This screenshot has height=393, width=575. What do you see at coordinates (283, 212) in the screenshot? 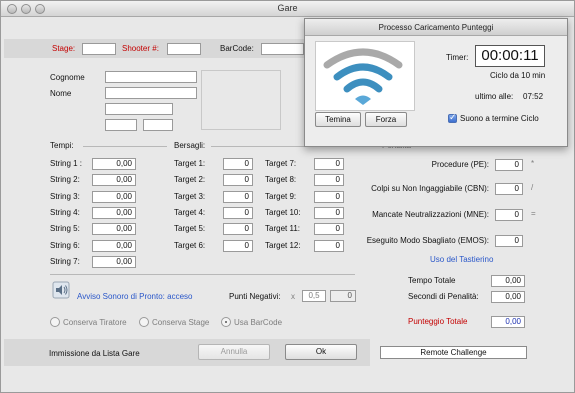
I see `target-label: Target 10:` at bounding box center [283, 212].